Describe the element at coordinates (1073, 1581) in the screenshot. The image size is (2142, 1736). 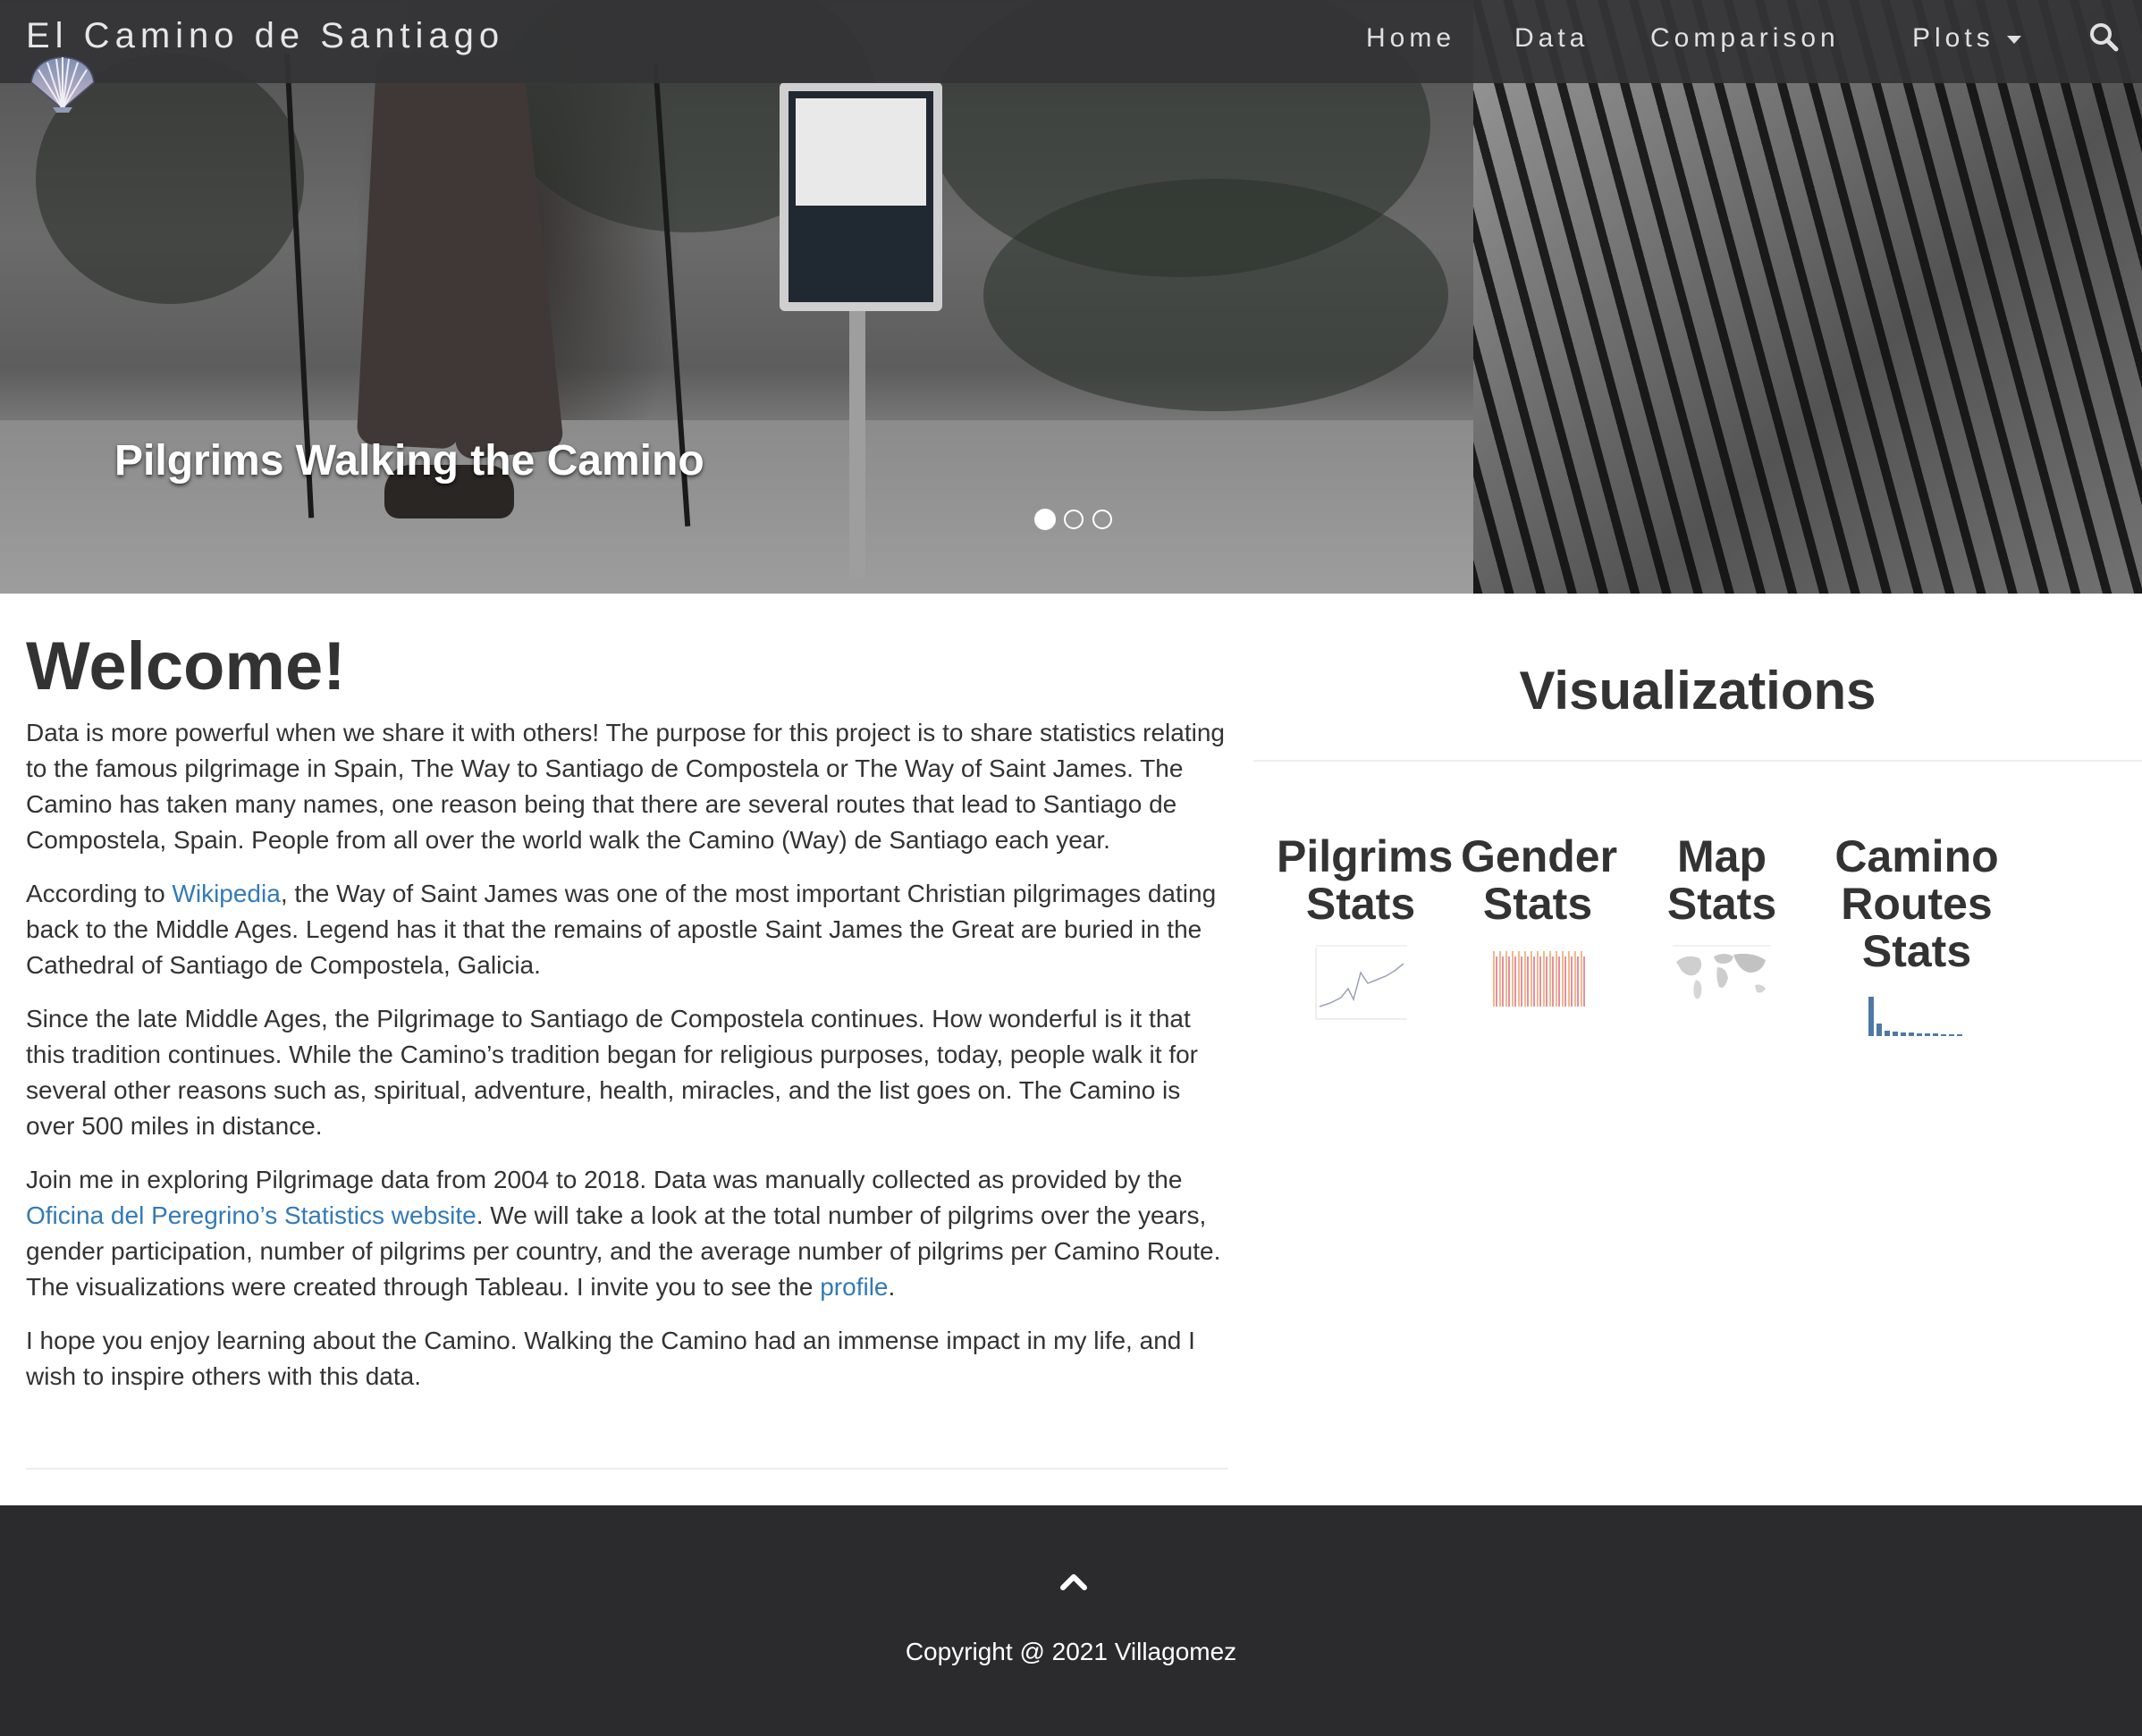
I see `chevron-up-icon` at that location.